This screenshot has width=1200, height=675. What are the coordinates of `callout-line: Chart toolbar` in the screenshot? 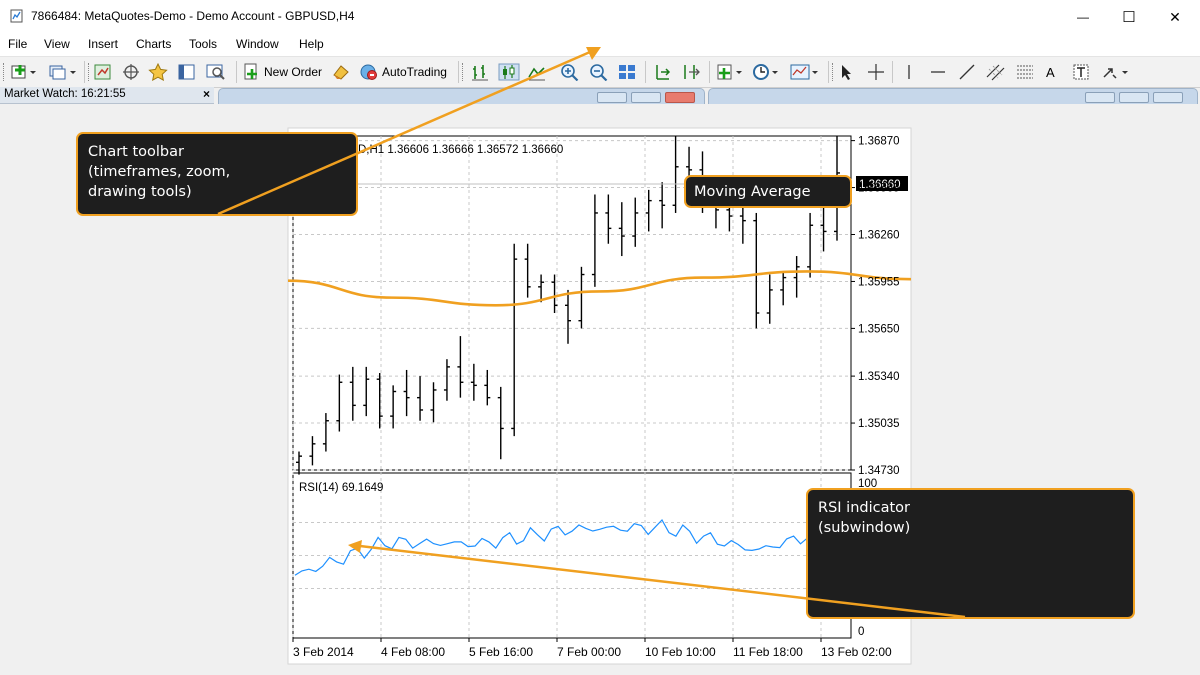 It's located at (136, 152).